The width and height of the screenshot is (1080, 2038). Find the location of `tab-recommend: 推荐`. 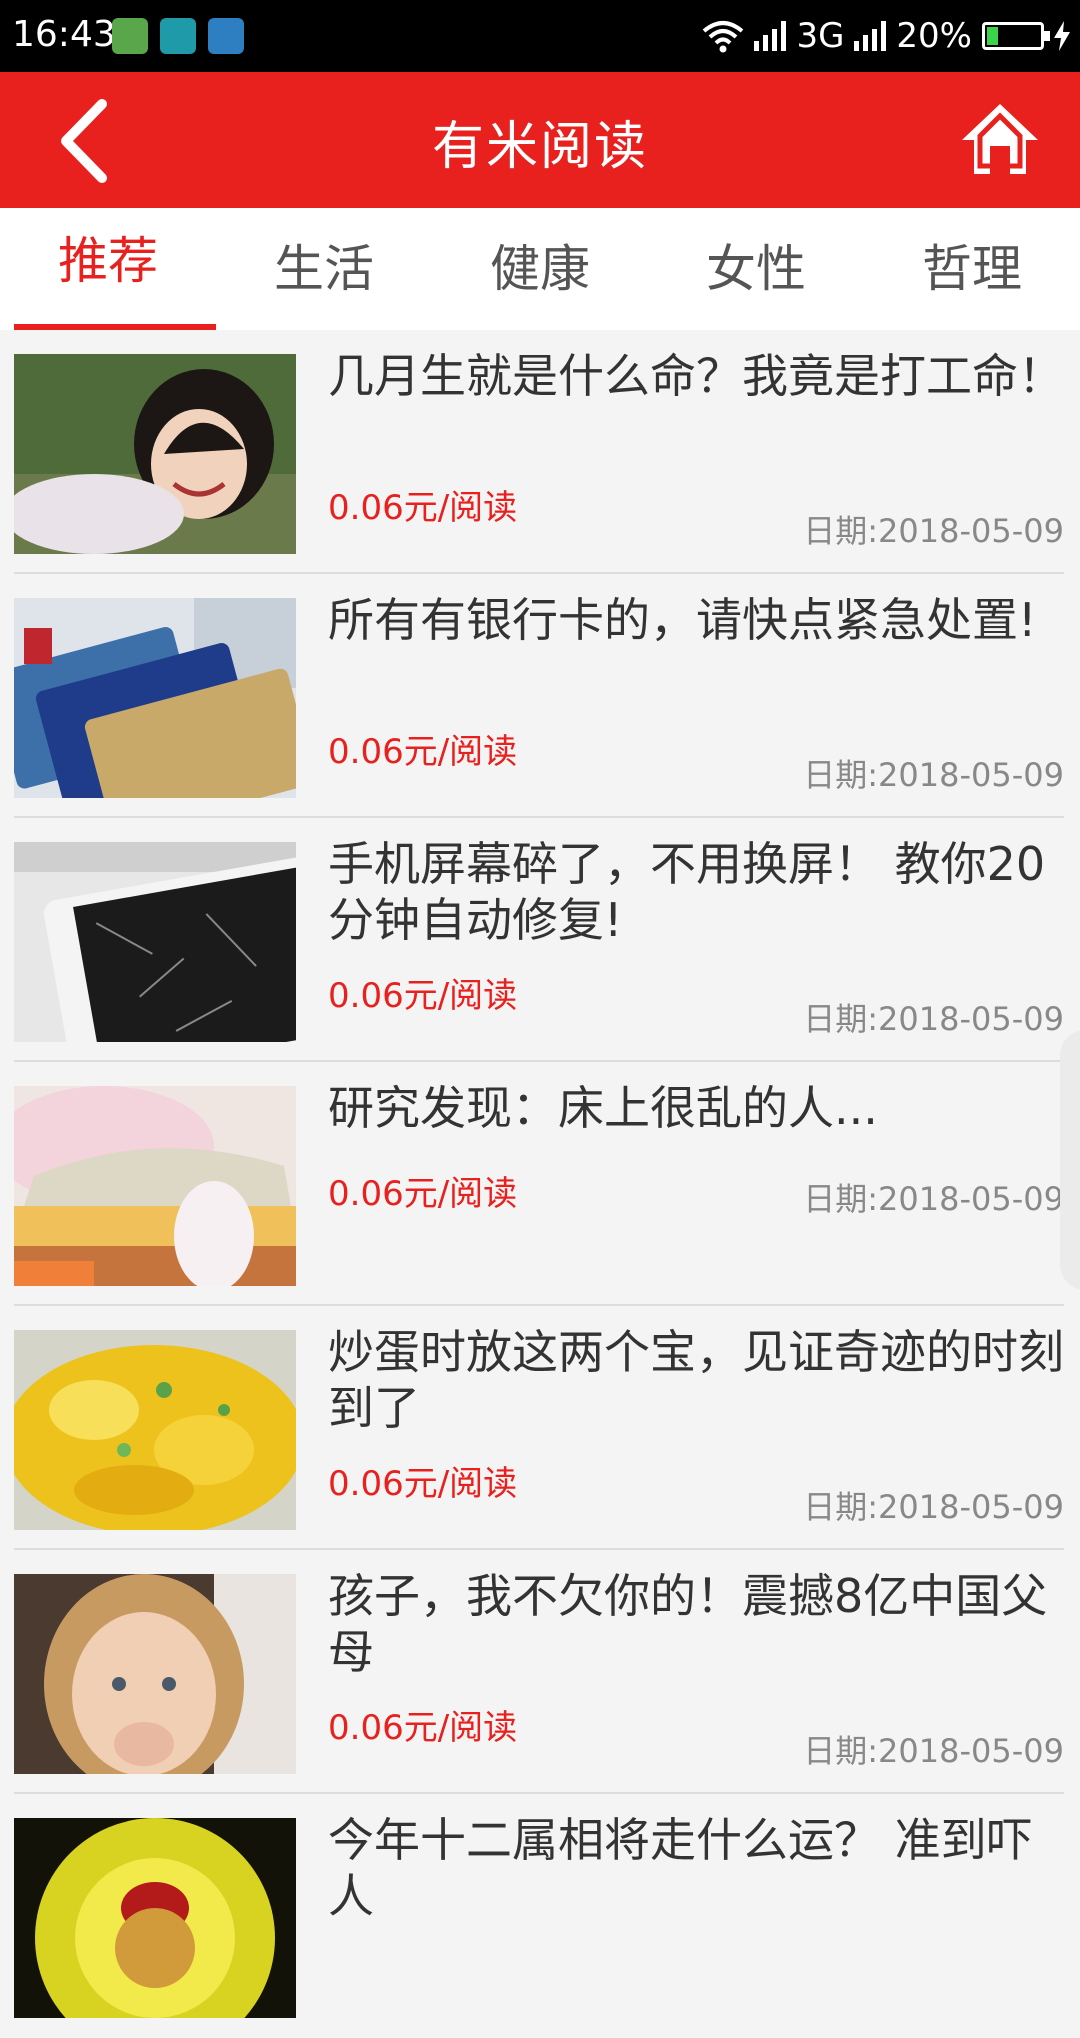

tab-recommend: 推荐 is located at coordinates (108, 269).